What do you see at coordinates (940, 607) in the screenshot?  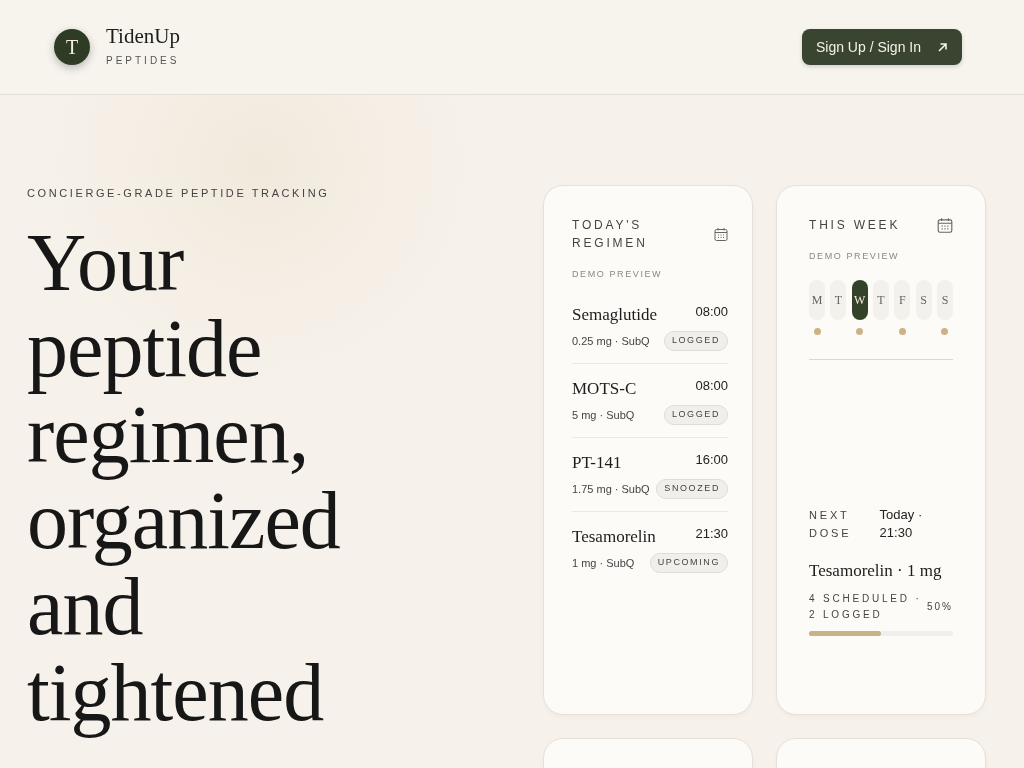 I see `percent-text: 50%` at bounding box center [940, 607].